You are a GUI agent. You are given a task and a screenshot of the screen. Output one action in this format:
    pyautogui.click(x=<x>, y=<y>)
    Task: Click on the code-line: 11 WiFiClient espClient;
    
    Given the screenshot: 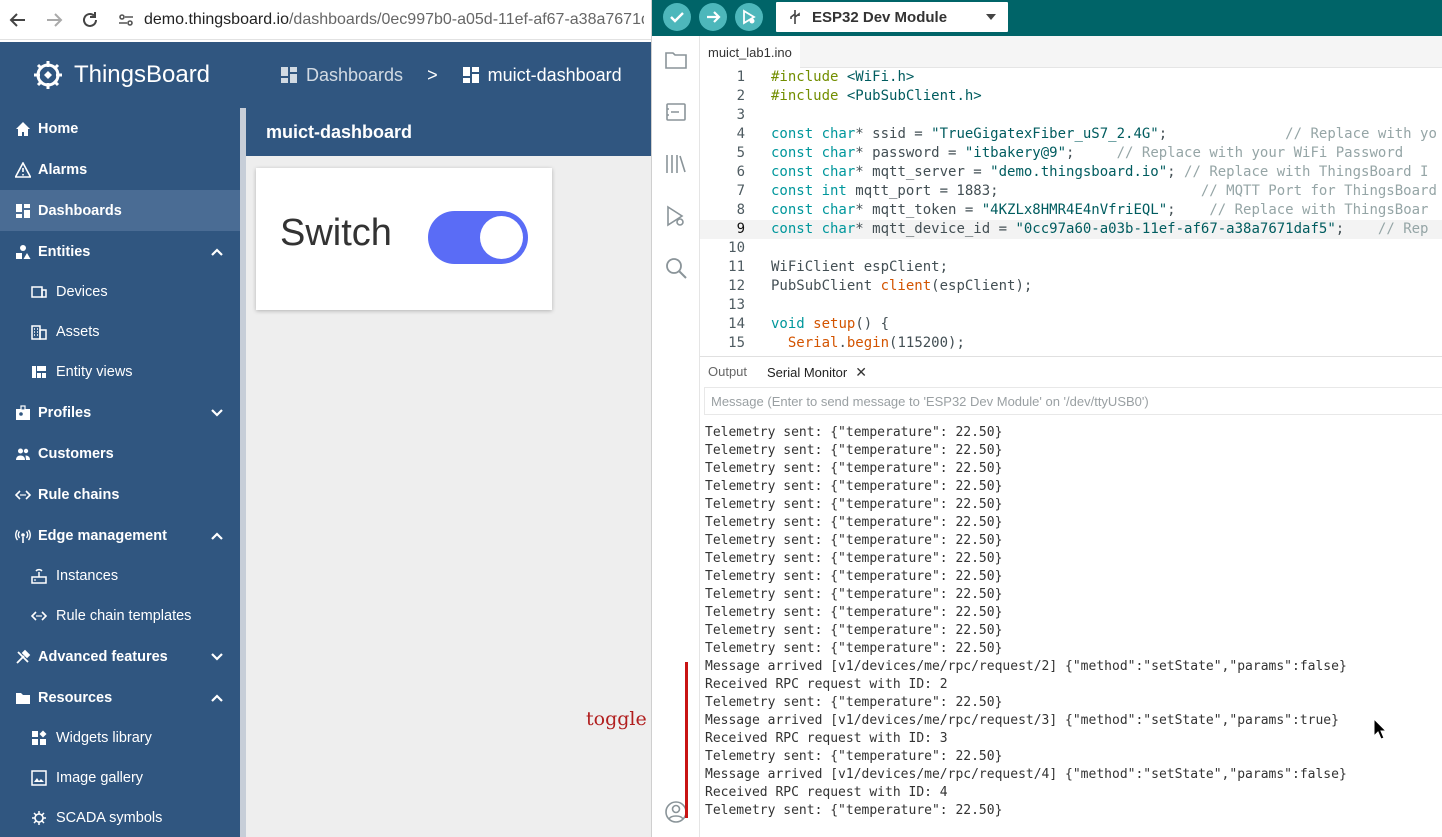 What is the action you would take?
    pyautogui.click(x=838, y=267)
    